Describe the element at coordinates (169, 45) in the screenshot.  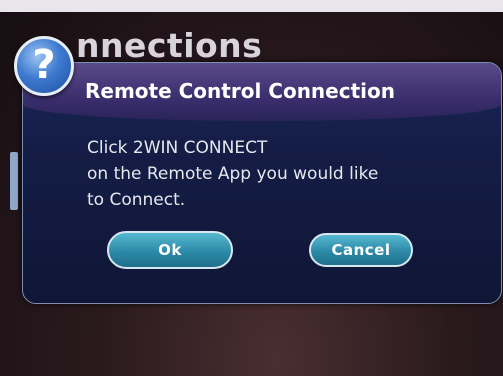
I see `background-screen-title: nnections` at that location.